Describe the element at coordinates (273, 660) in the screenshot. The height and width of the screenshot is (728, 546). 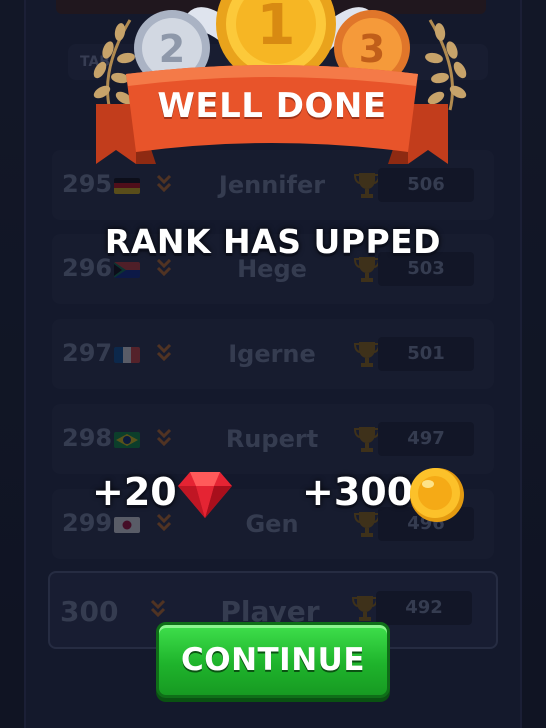
I see `continue-button: CONTINUE` at that location.